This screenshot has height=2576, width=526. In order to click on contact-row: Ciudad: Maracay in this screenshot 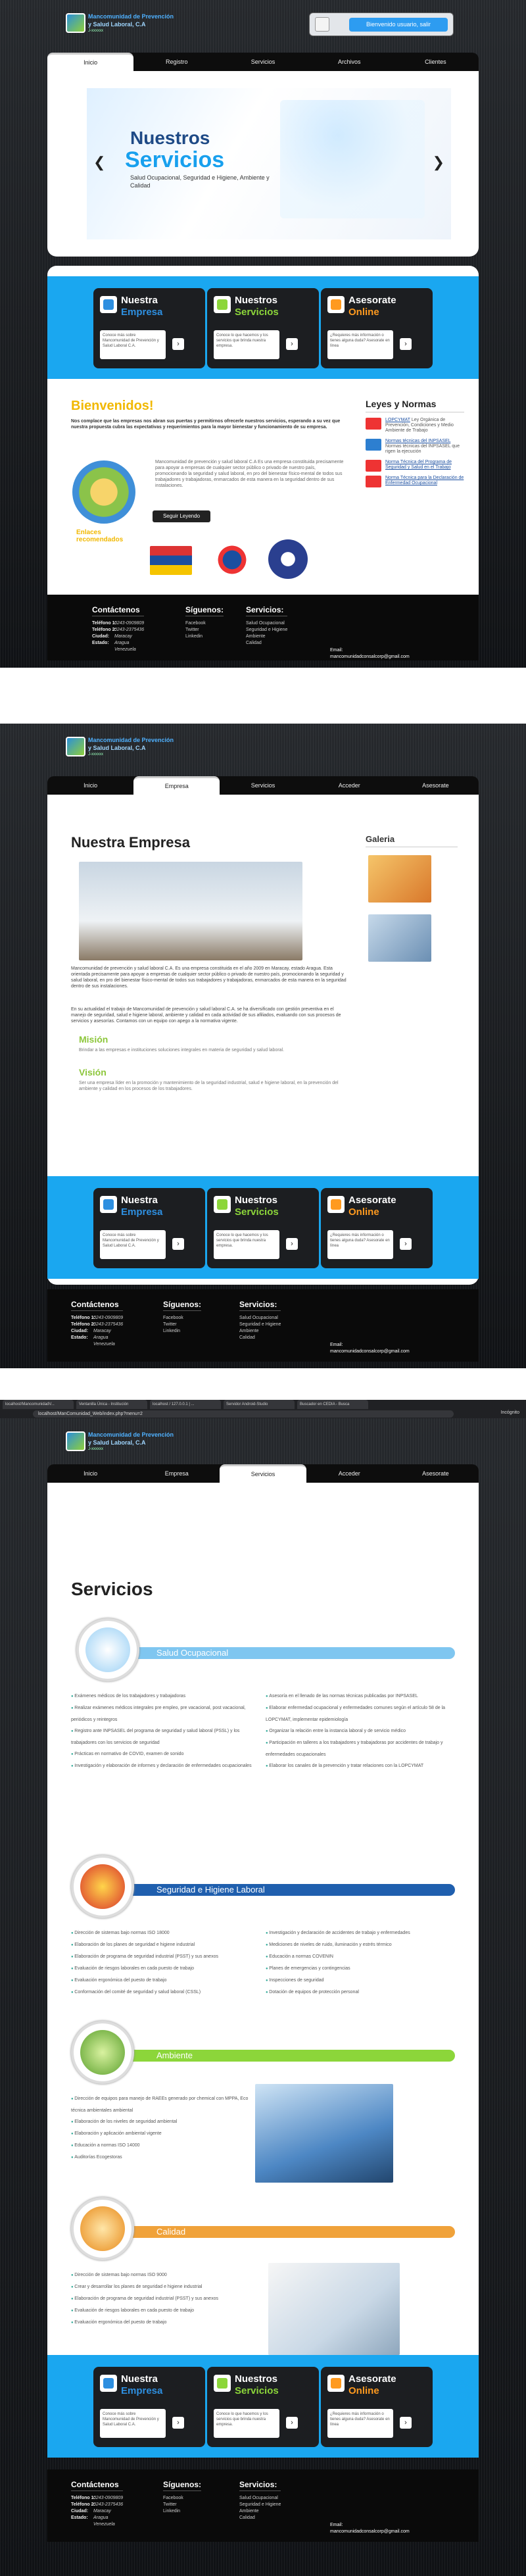, I will do `click(97, 1331)`.